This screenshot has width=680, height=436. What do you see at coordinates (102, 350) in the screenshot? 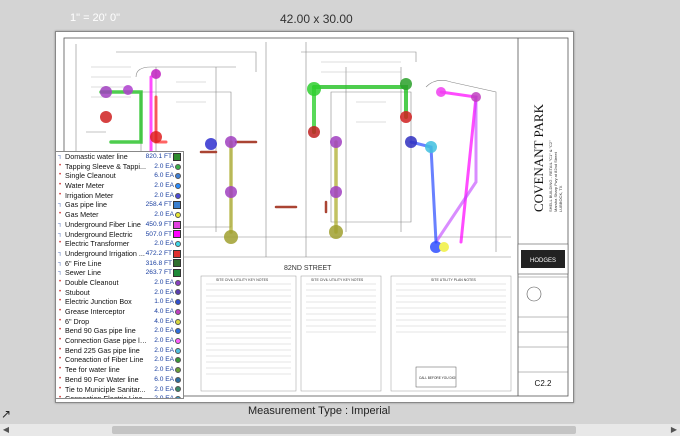
I see `legend-item-label: Bend 225 Gas pipe line` at bounding box center [102, 350].